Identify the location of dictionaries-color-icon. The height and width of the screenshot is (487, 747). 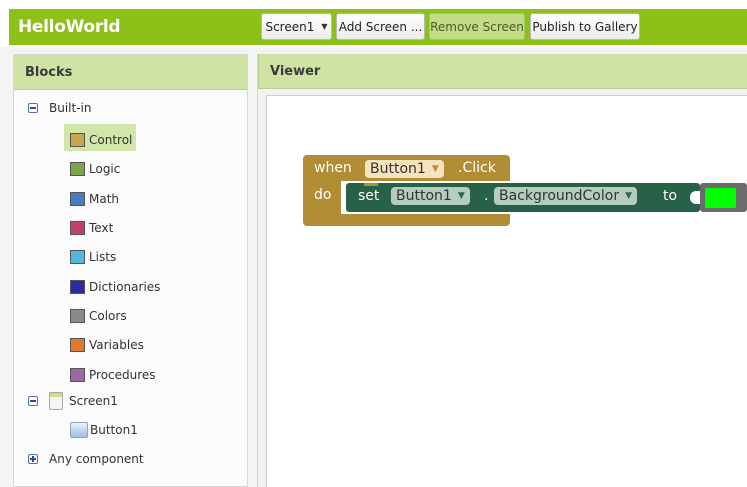
(77, 287).